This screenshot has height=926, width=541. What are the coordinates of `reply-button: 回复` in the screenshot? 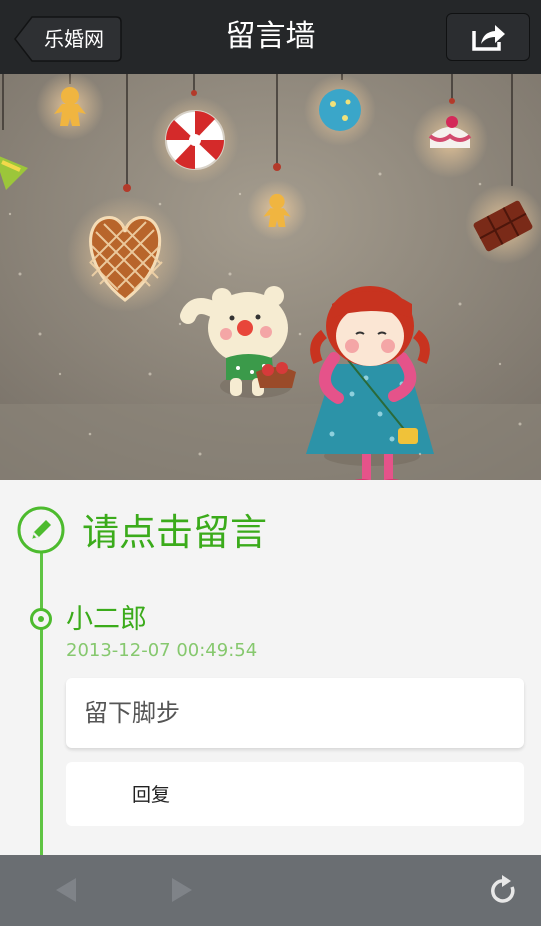 It's located at (295, 794).